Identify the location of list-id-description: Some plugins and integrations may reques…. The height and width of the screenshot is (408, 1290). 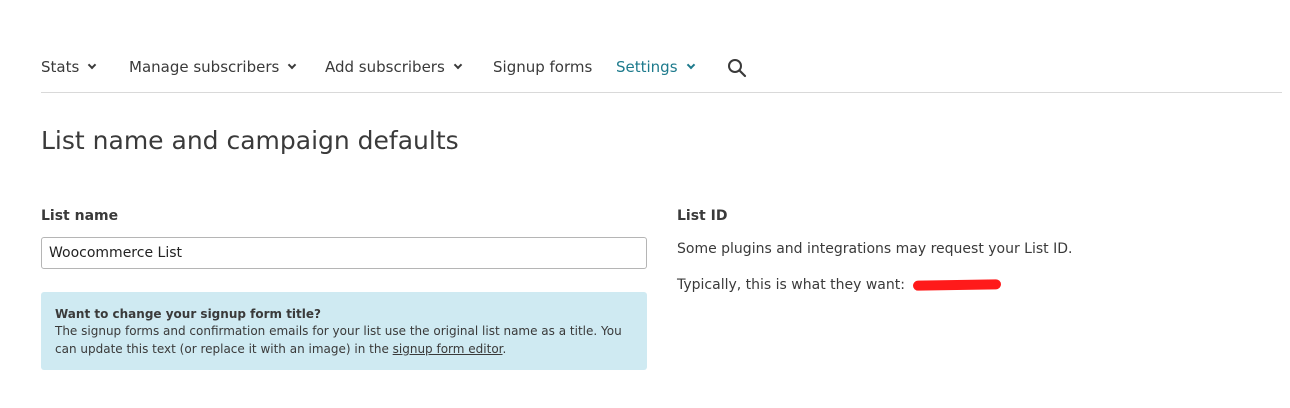
(875, 249).